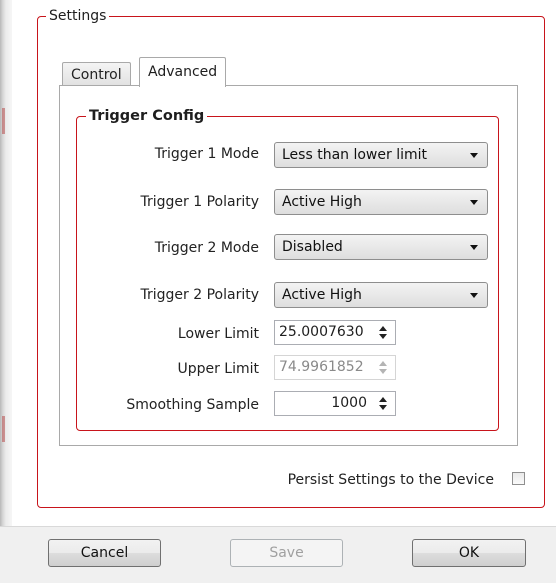 This screenshot has height=583, width=556. I want to click on trigger-config-title: Trigger Config, so click(147, 116).